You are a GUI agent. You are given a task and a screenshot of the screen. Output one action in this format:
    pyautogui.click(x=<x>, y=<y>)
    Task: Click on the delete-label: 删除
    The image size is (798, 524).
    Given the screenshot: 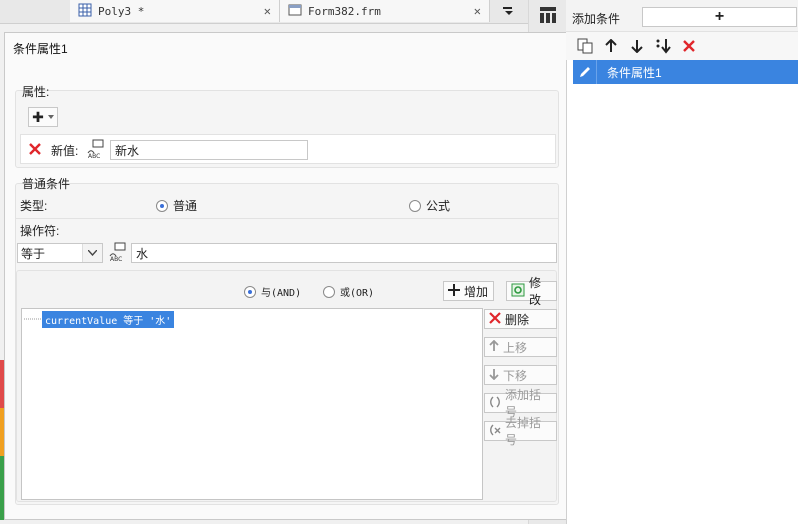 What is the action you would take?
    pyautogui.click(x=517, y=319)
    